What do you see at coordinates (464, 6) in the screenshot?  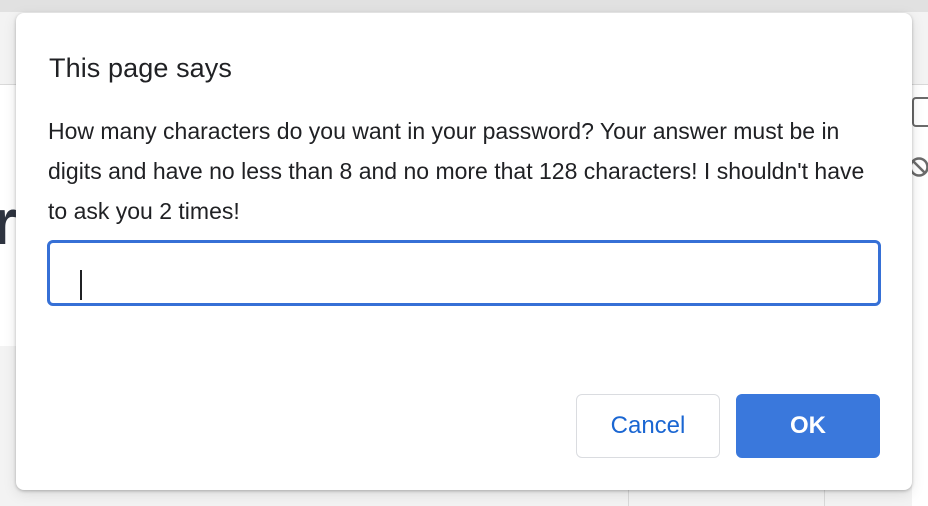 I see `browser-top-bar` at bounding box center [464, 6].